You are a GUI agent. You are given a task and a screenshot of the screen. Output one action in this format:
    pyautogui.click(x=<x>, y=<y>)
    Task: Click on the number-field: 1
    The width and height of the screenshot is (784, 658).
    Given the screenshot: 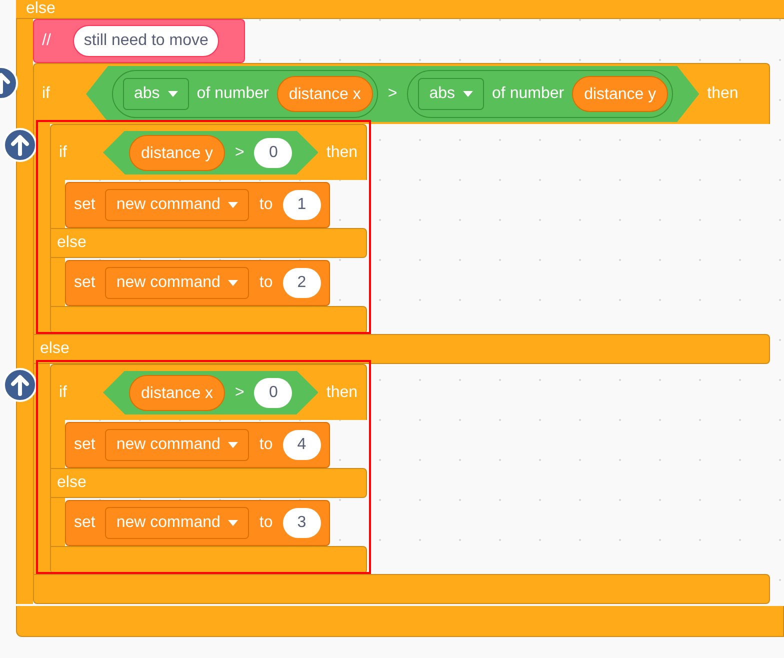 What is the action you would take?
    pyautogui.click(x=301, y=205)
    